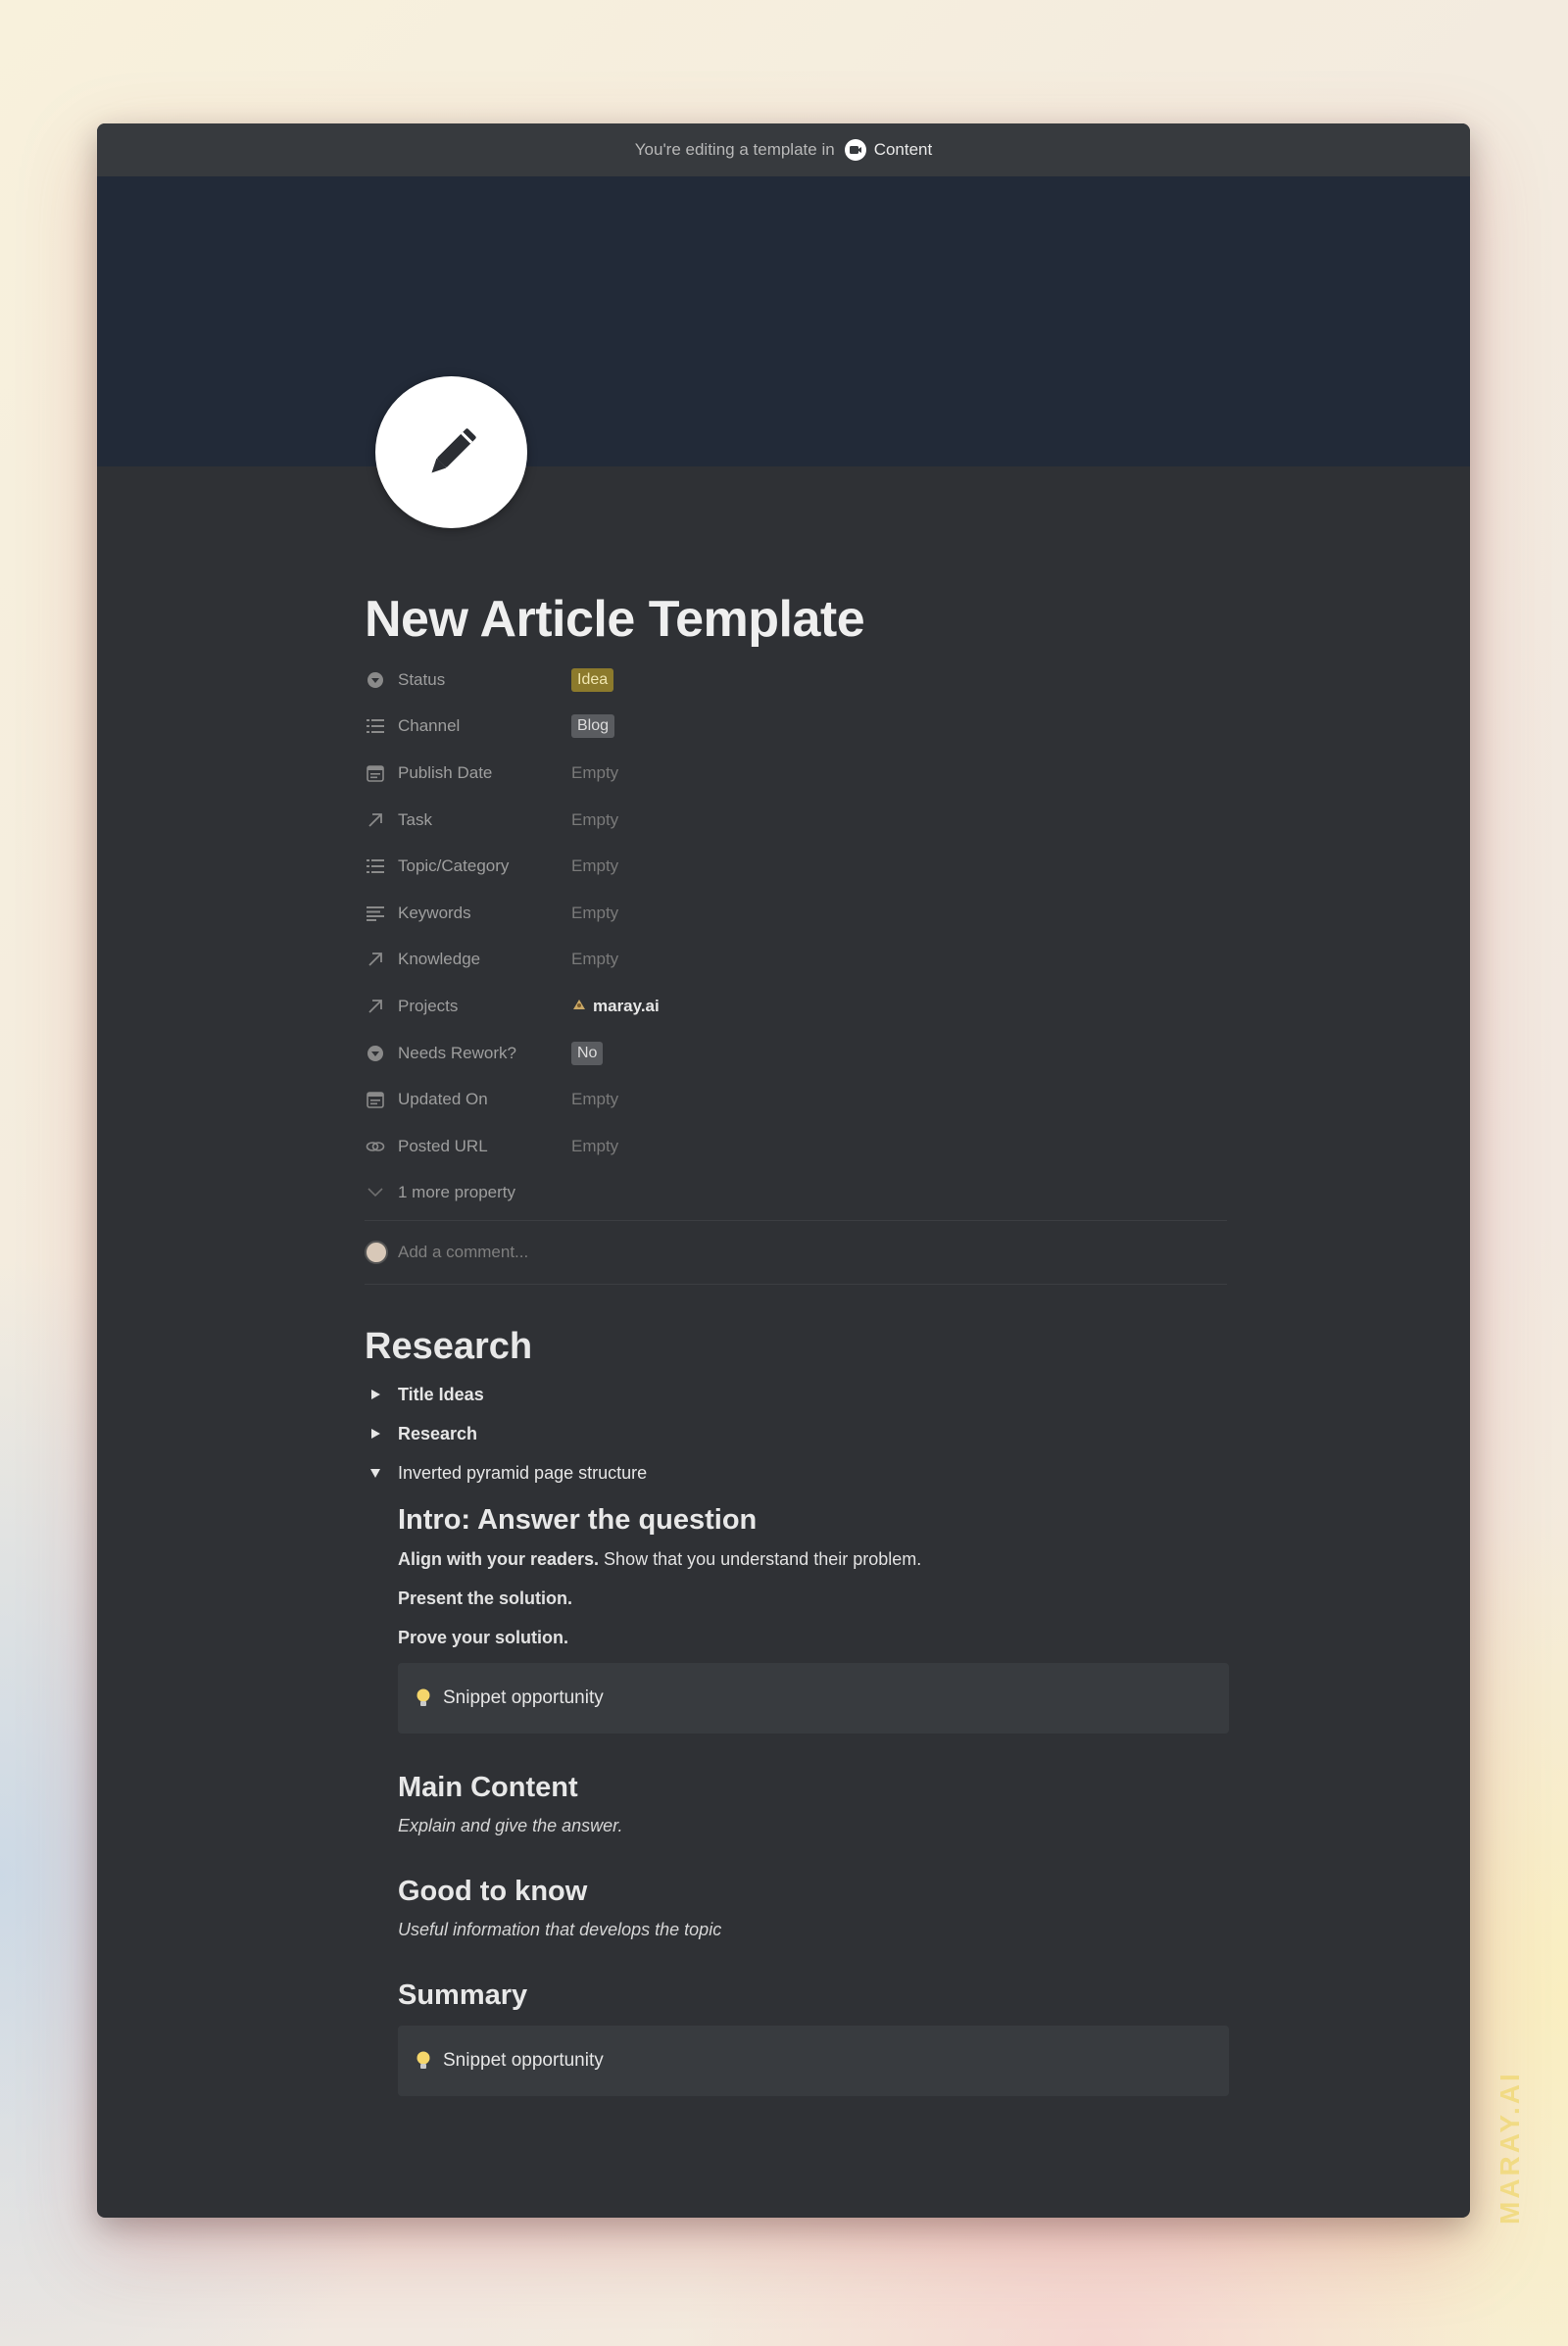 The height and width of the screenshot is (2346, 1568). I want to click on workspace-link: Content, so click(903, 150).